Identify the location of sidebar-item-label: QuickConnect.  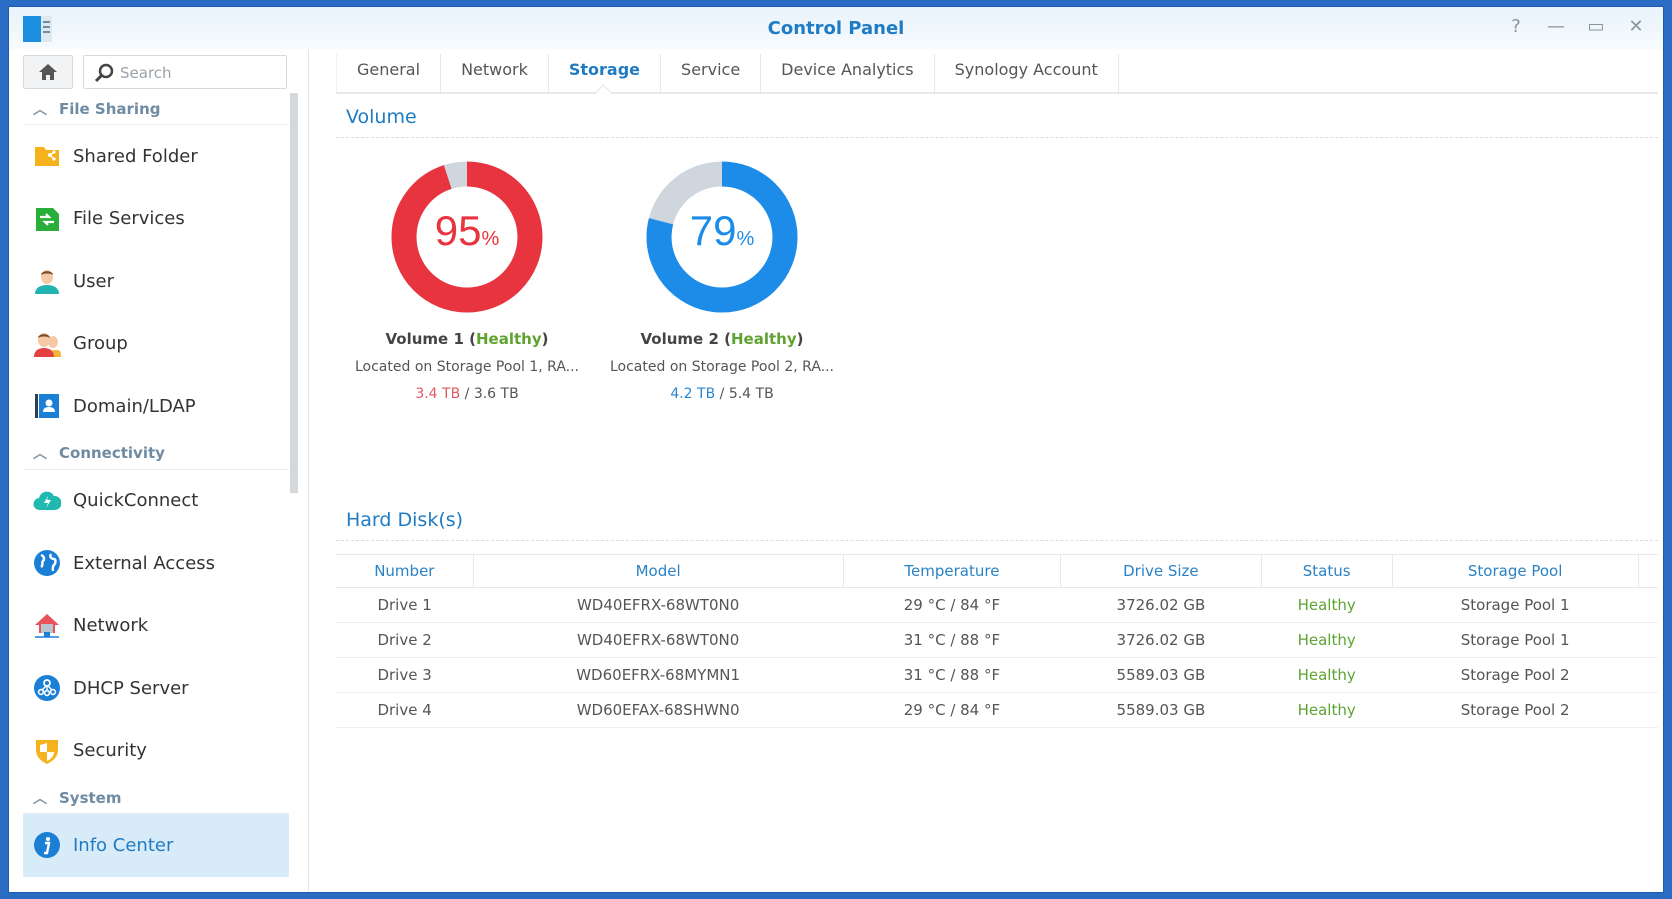
(136, 501).